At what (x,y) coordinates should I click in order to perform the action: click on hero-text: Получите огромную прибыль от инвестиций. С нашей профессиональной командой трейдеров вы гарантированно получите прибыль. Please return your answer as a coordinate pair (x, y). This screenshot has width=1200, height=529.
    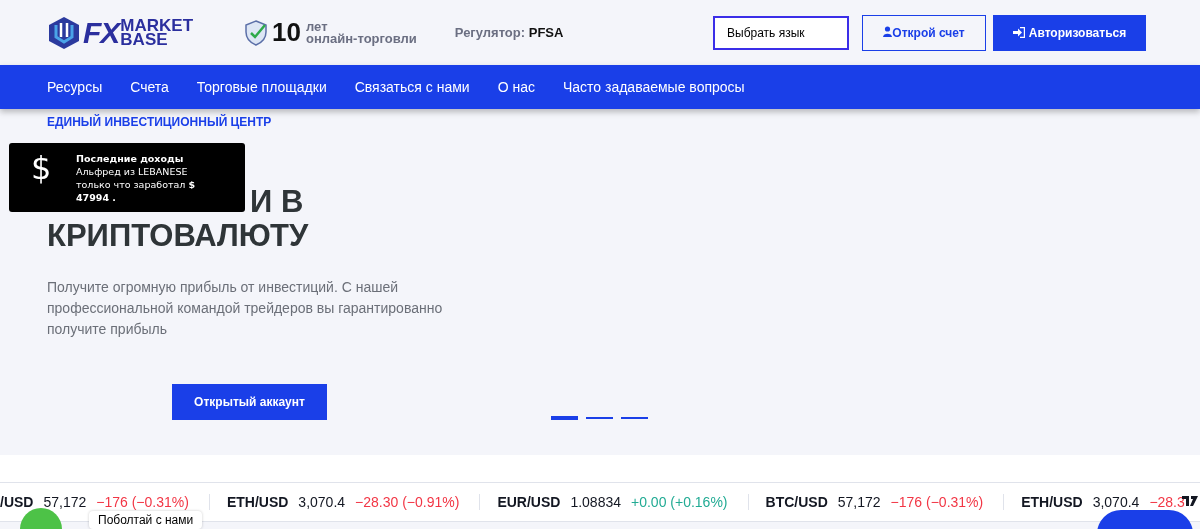
    Looking at the image, I should click on (245, 308).